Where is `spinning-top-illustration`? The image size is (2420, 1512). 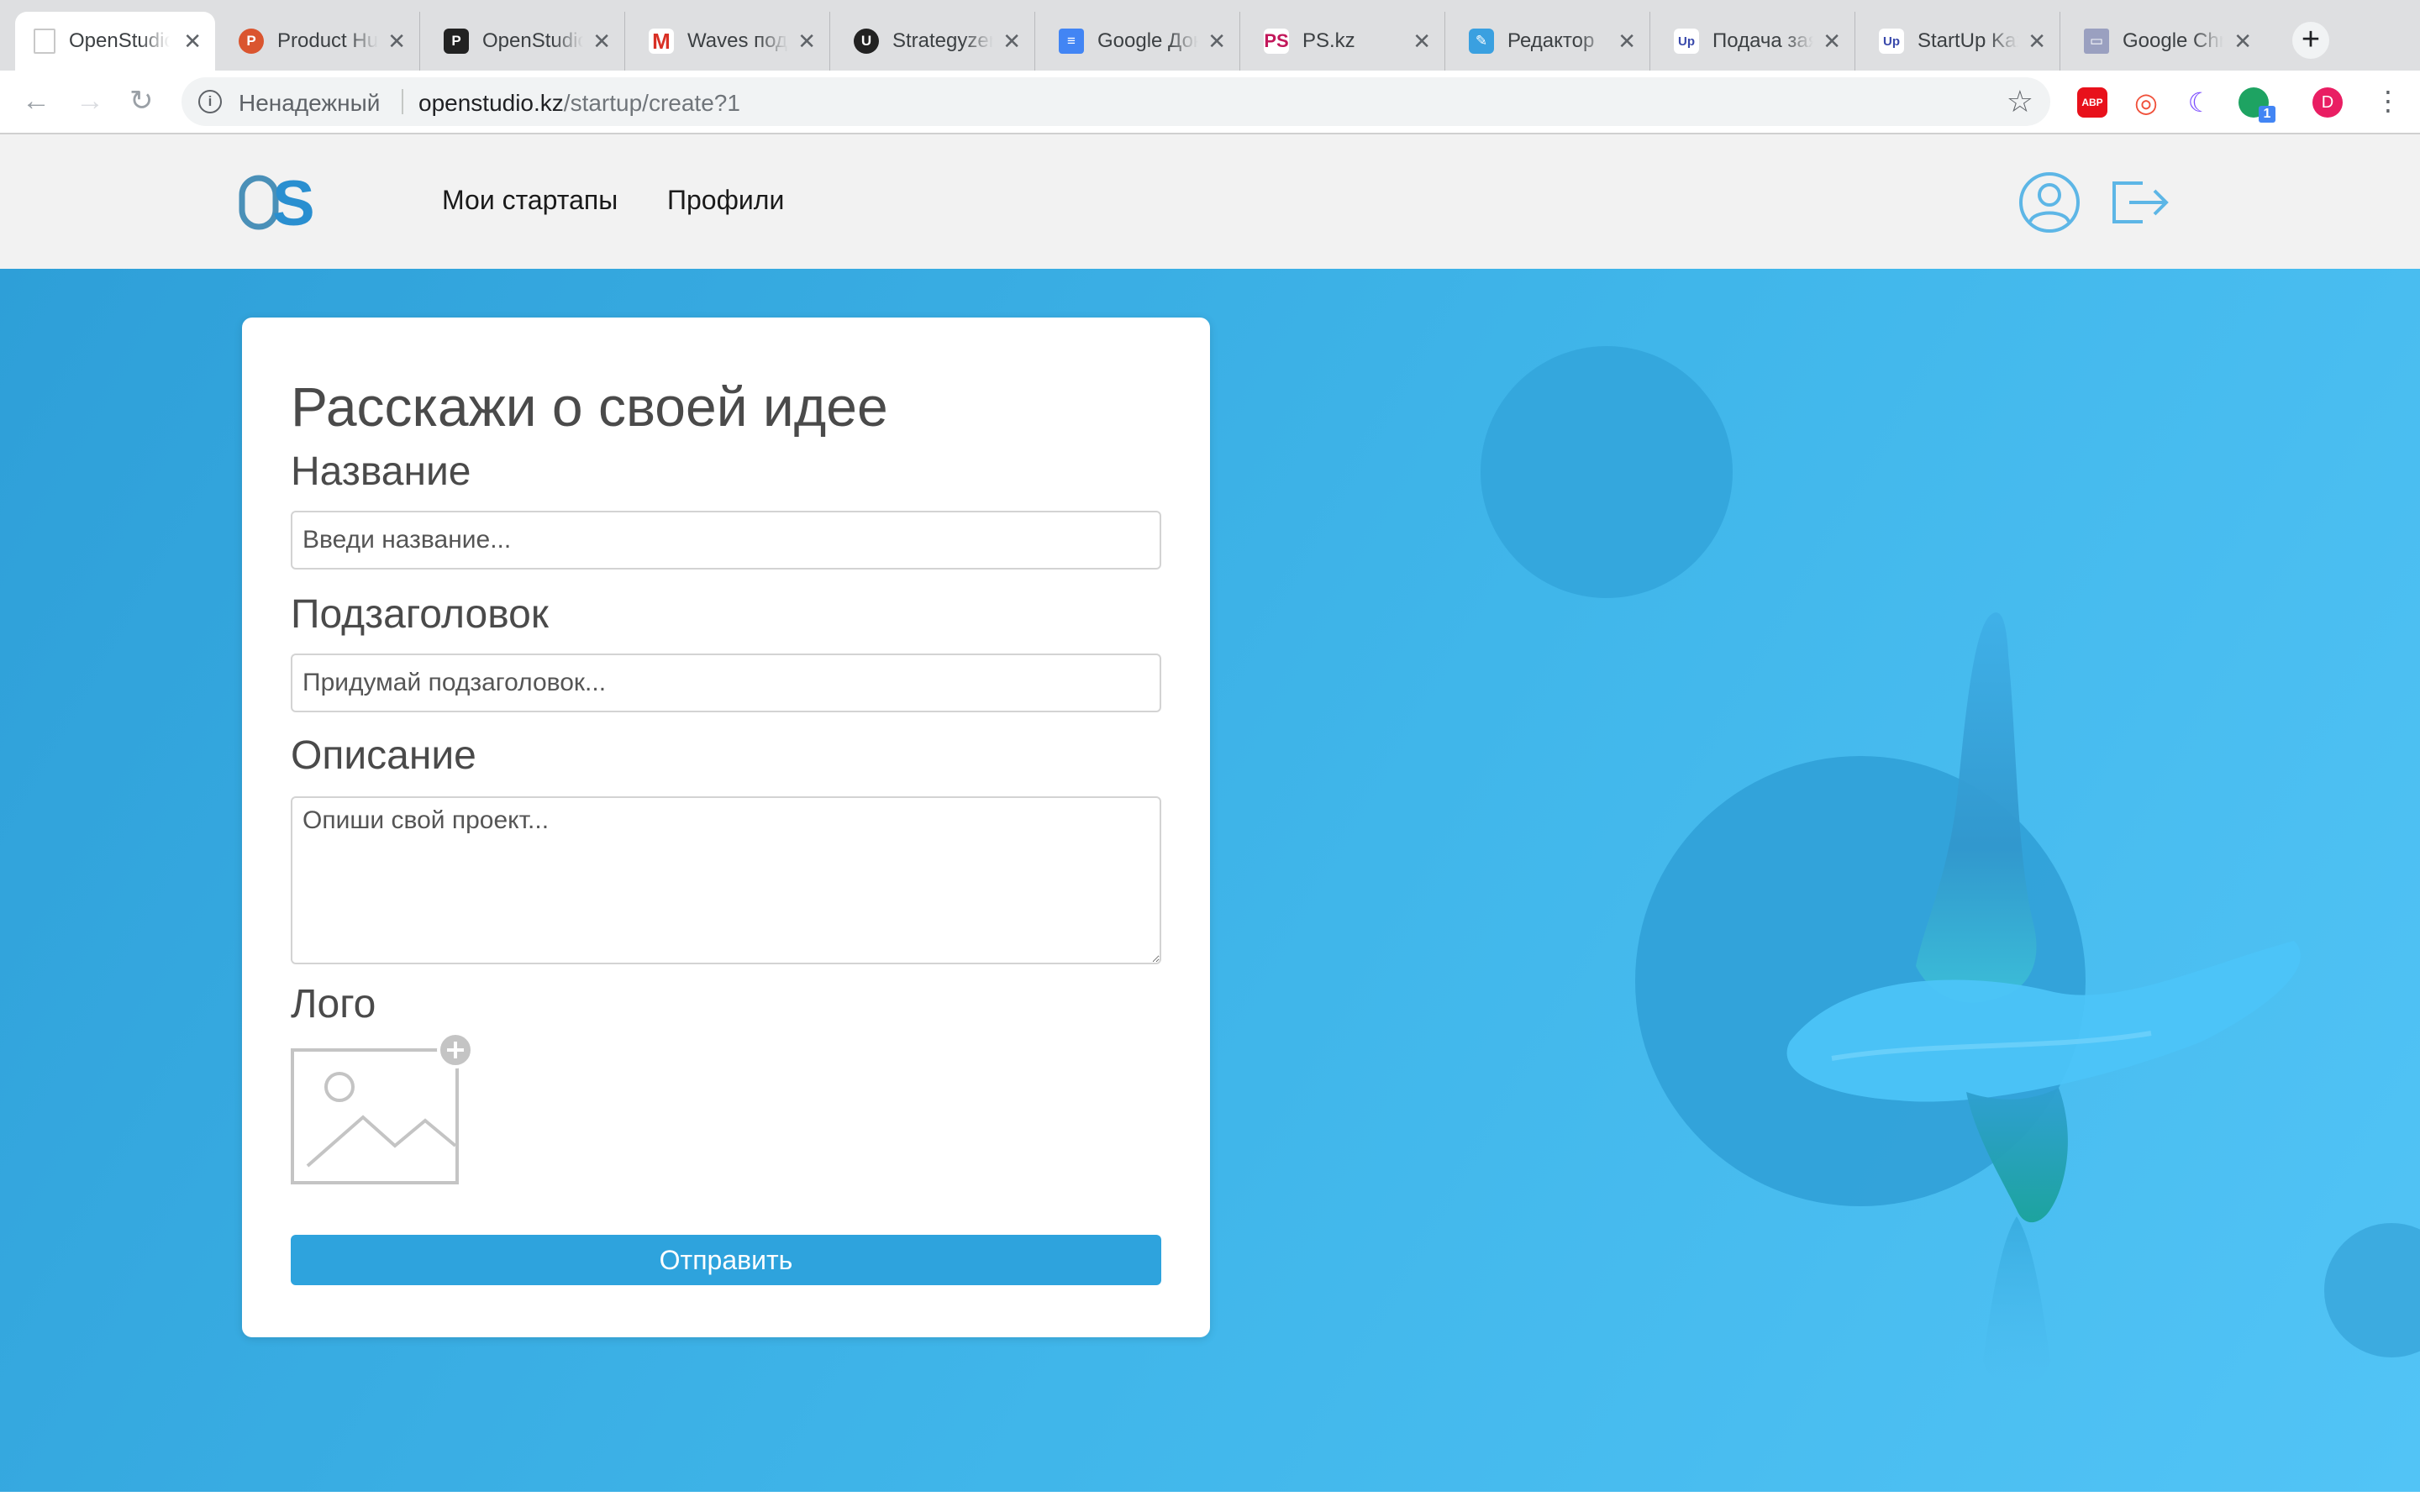 spinning-top-illustration is located at coordinates (2044, 999).